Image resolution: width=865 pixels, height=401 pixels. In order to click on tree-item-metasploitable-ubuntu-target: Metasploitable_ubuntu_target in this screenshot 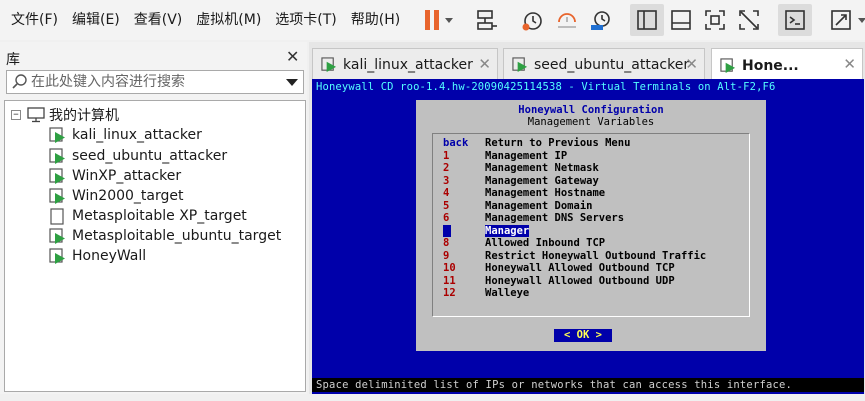, I will do `click(165, 236)`.